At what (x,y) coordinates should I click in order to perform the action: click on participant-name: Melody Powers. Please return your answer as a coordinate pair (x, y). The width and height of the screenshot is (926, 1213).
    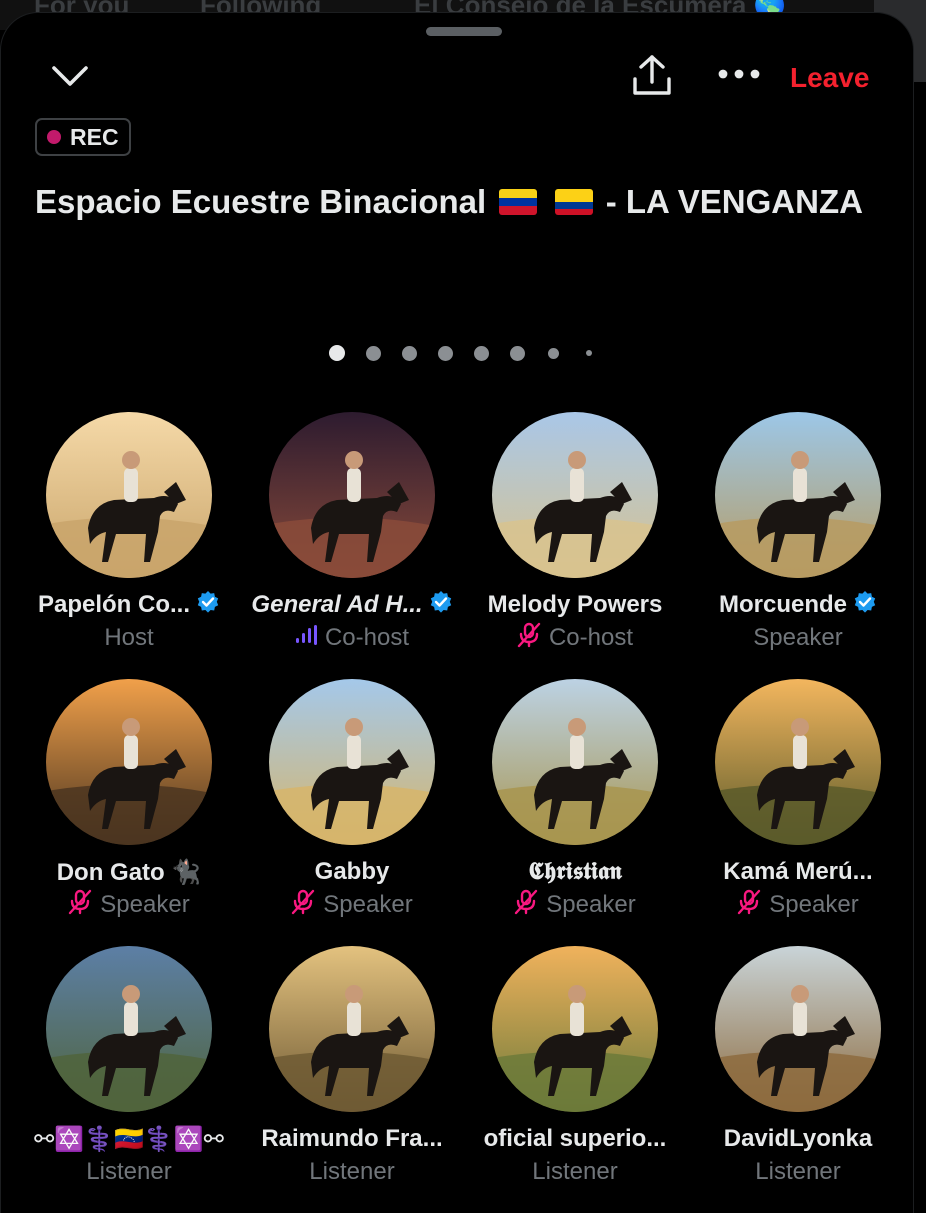
    Looking at the image, I should click on (575, 604).